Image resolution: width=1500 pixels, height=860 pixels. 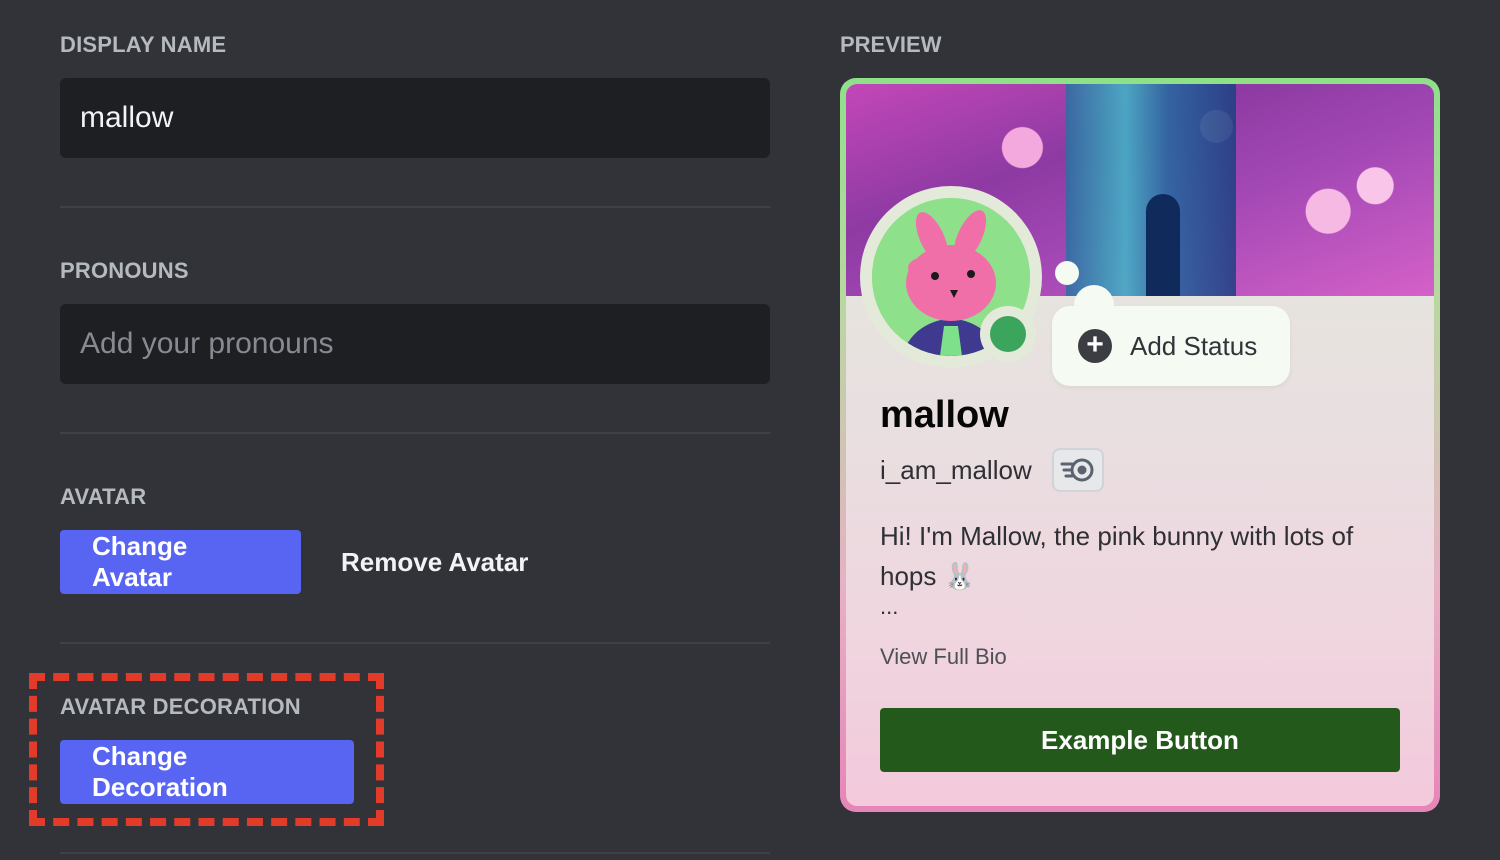 I want to click on highlight-annotation, so click(x=206, y=749).